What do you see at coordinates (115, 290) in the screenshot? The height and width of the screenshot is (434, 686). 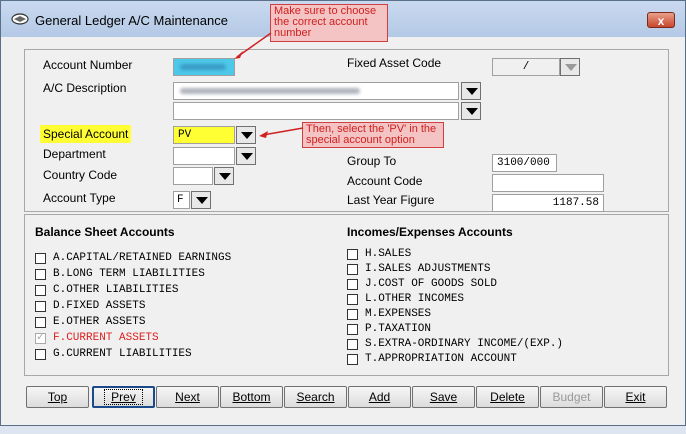 I see `account-category-label: C.OTHER LIABILITIES` at bounding box center [115, 290].